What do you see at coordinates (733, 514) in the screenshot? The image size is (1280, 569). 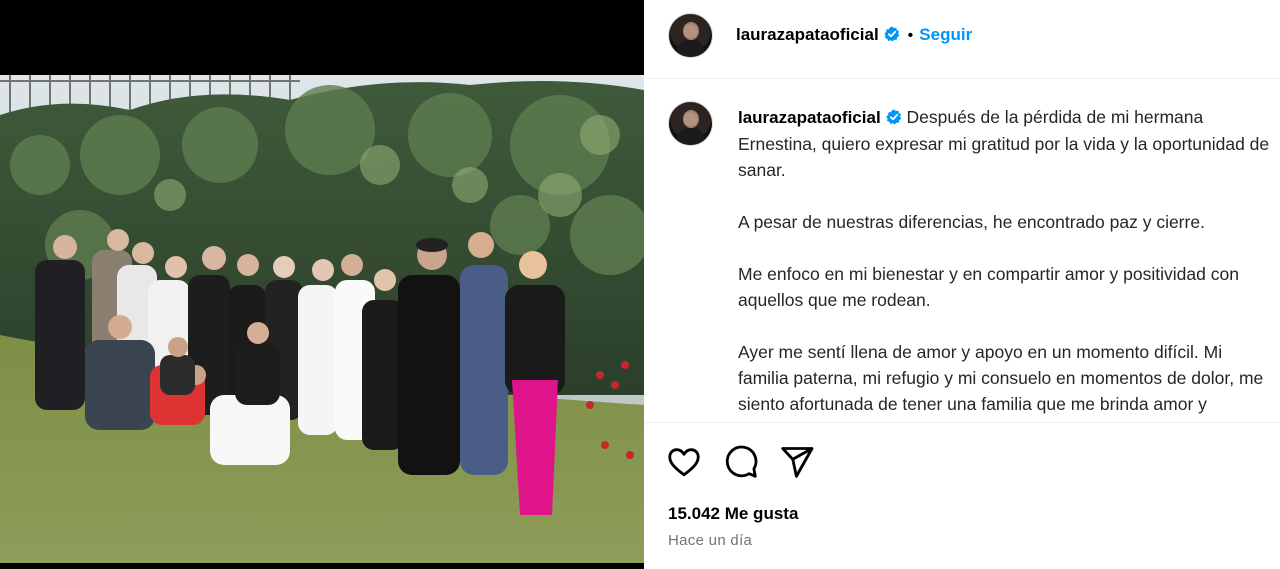 I see `likes-count: 15.042 Me gusta` at bounding box center [733, 514].